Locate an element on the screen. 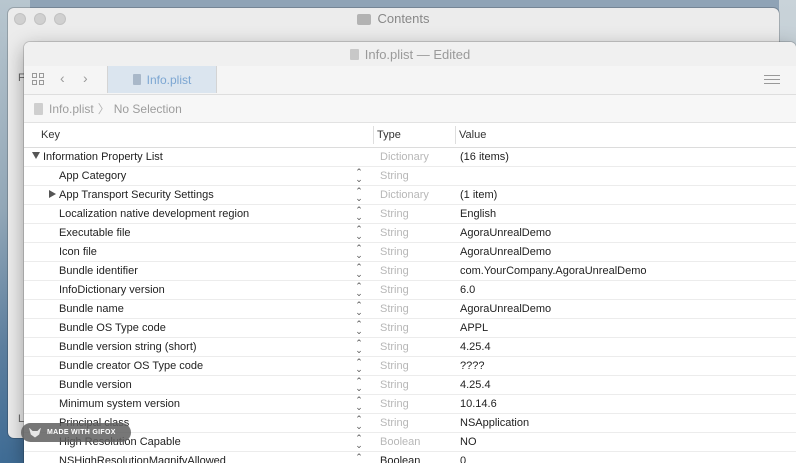 The width and height of the screenshot is (796, 463). column-header-key: Key is located at coordinates (50, 135).